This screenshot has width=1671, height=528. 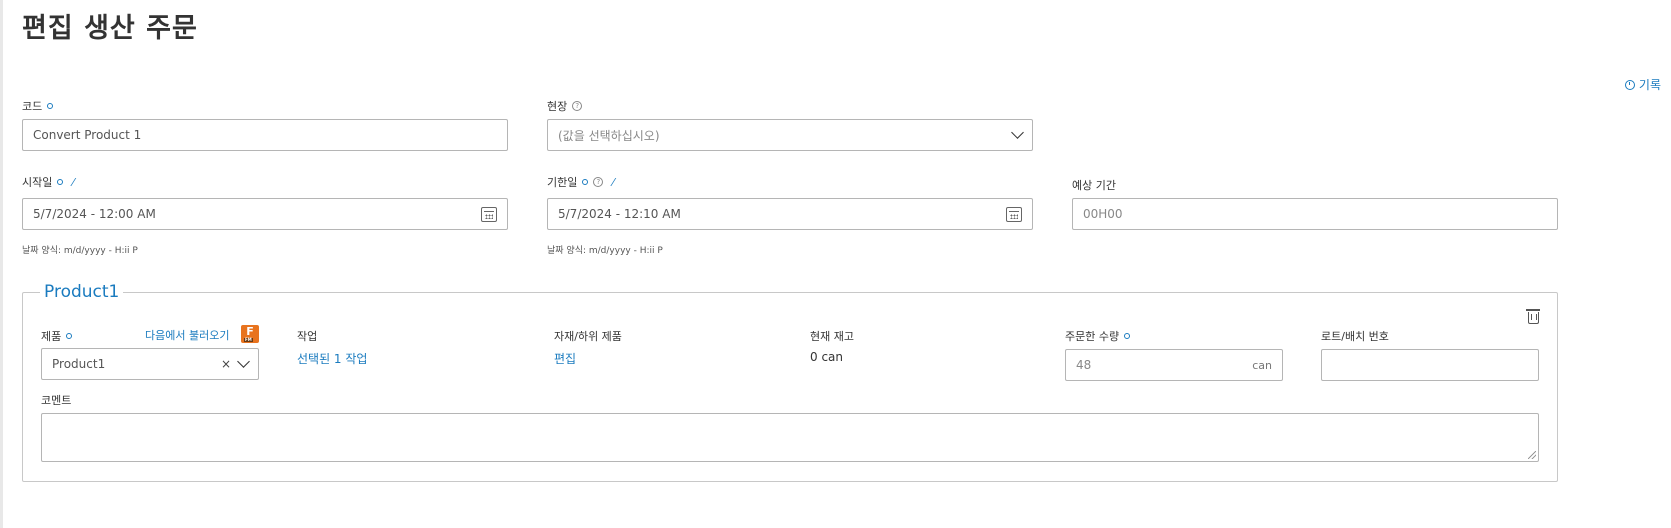 What do you see at coordinates (110, 28) in the screenshot?
I see `page-title: 편집 생산 주문` at bounding box center [110, 28].